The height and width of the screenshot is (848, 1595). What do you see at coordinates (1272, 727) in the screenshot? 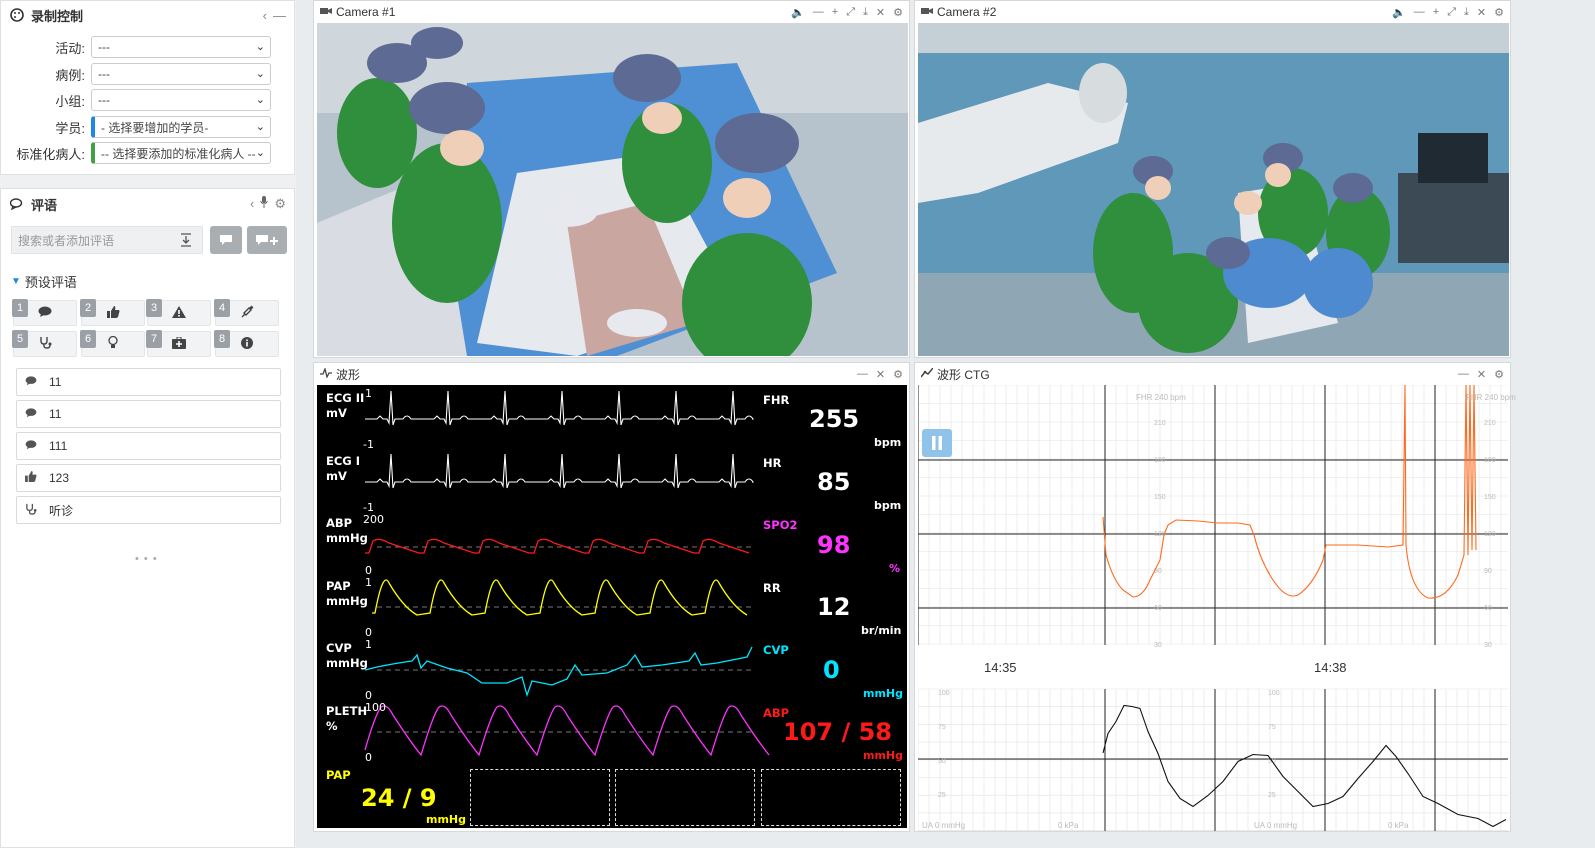
I see `ctg-ua-tick: 75` at bounding box center [1272, 727].